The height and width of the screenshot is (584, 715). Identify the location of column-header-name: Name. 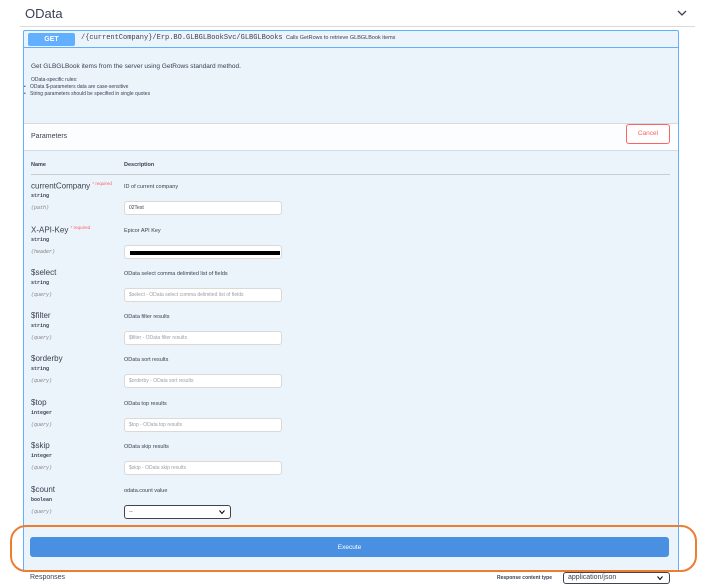
(38, 165).